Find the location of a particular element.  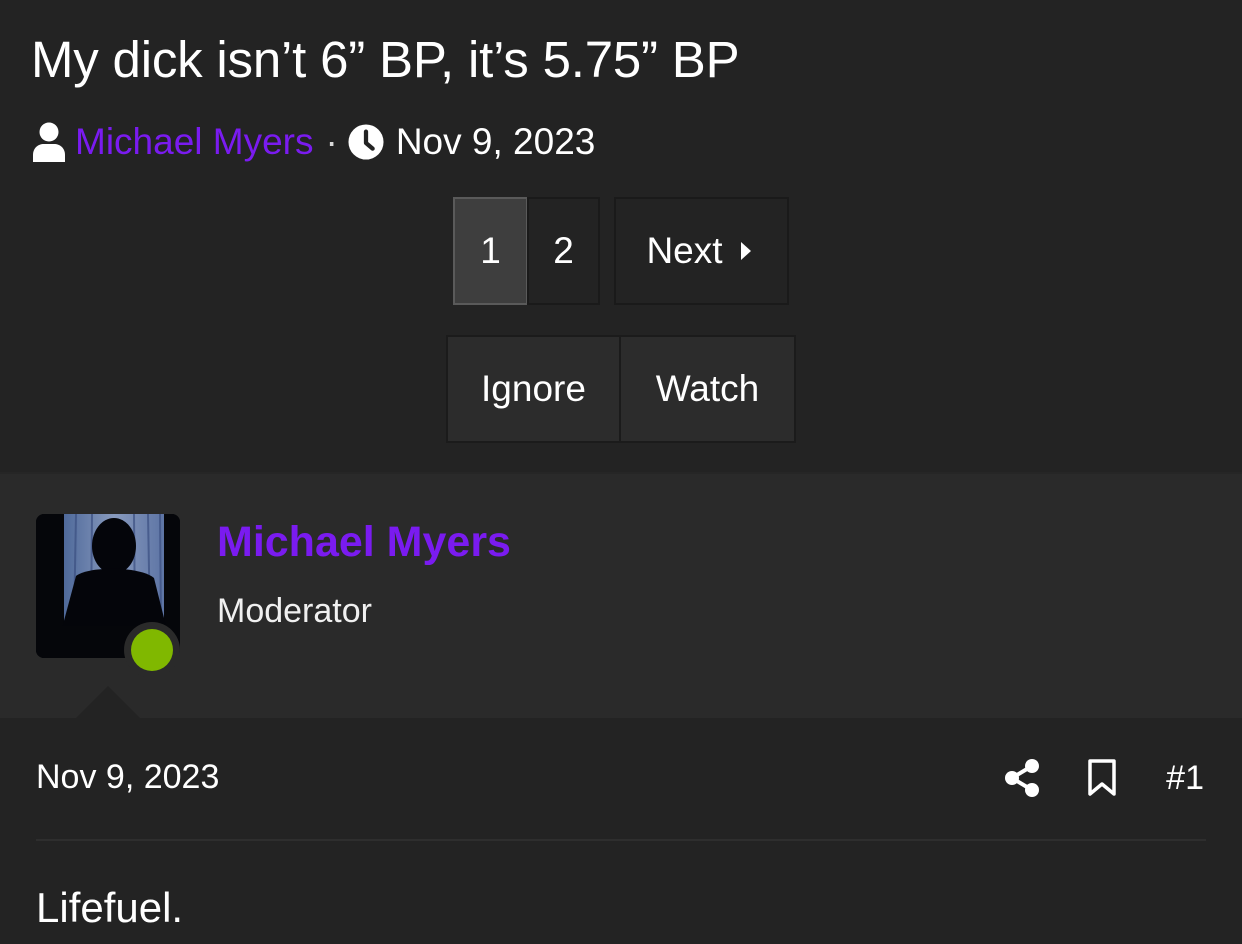

thread-title: My dick isn’t 6” BP, it’s 5.75” BP is located at coordinates (385, 59).